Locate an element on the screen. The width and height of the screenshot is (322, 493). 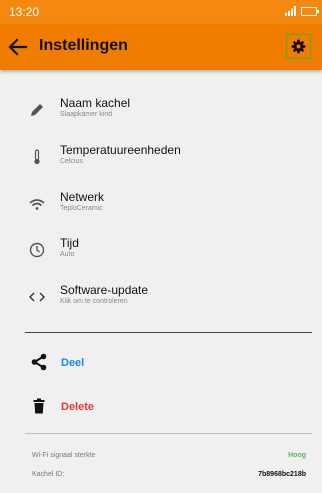
share-icon is located at coordinates (39, 362).